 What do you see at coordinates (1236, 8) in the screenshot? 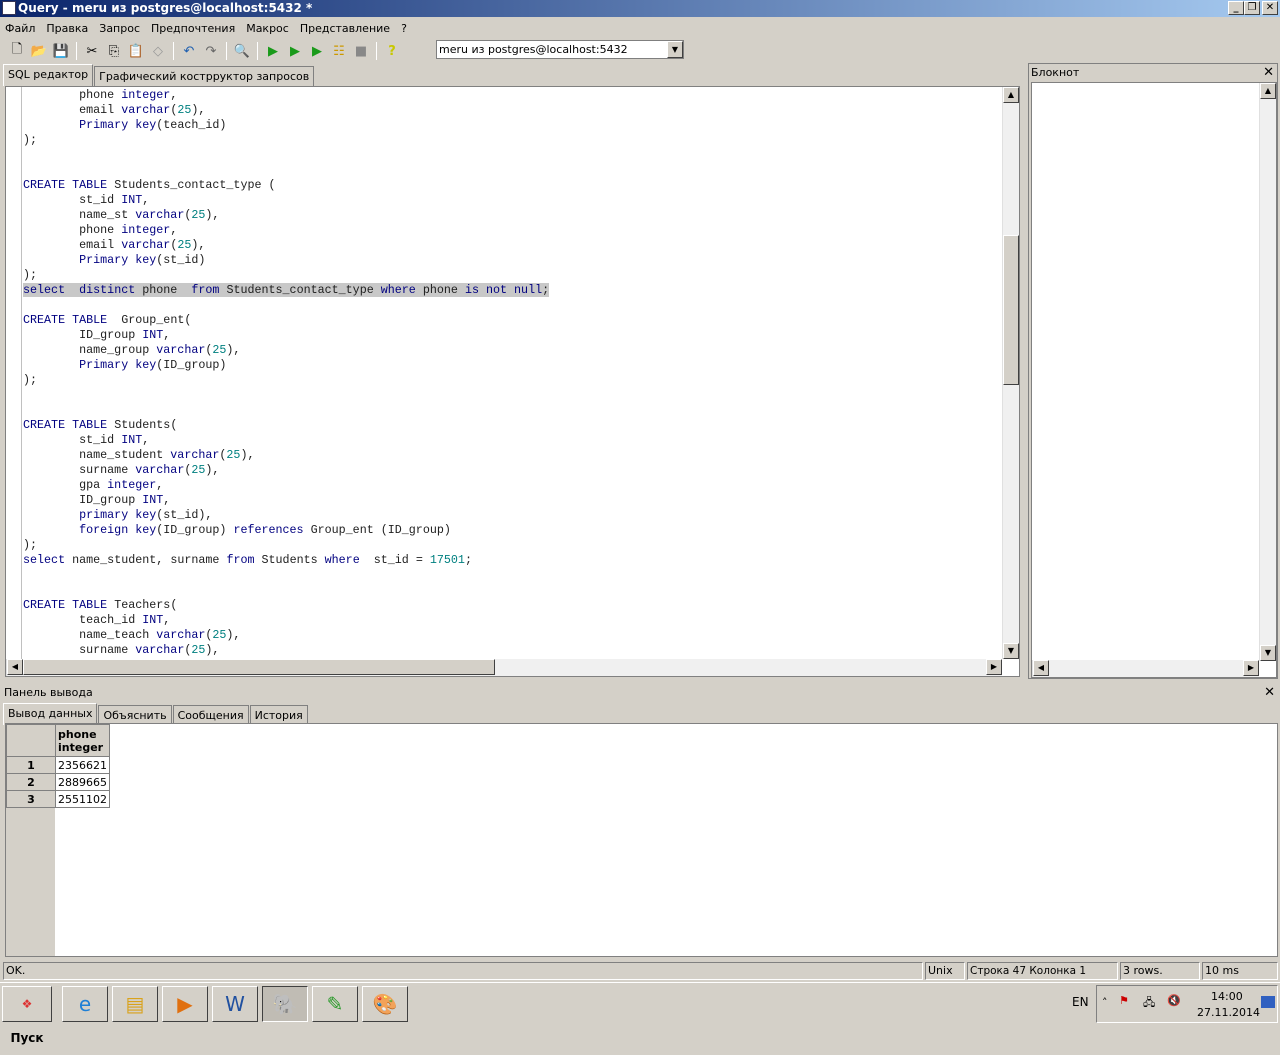
I see `minimize-button: _` at bounding box center [1236, 8].